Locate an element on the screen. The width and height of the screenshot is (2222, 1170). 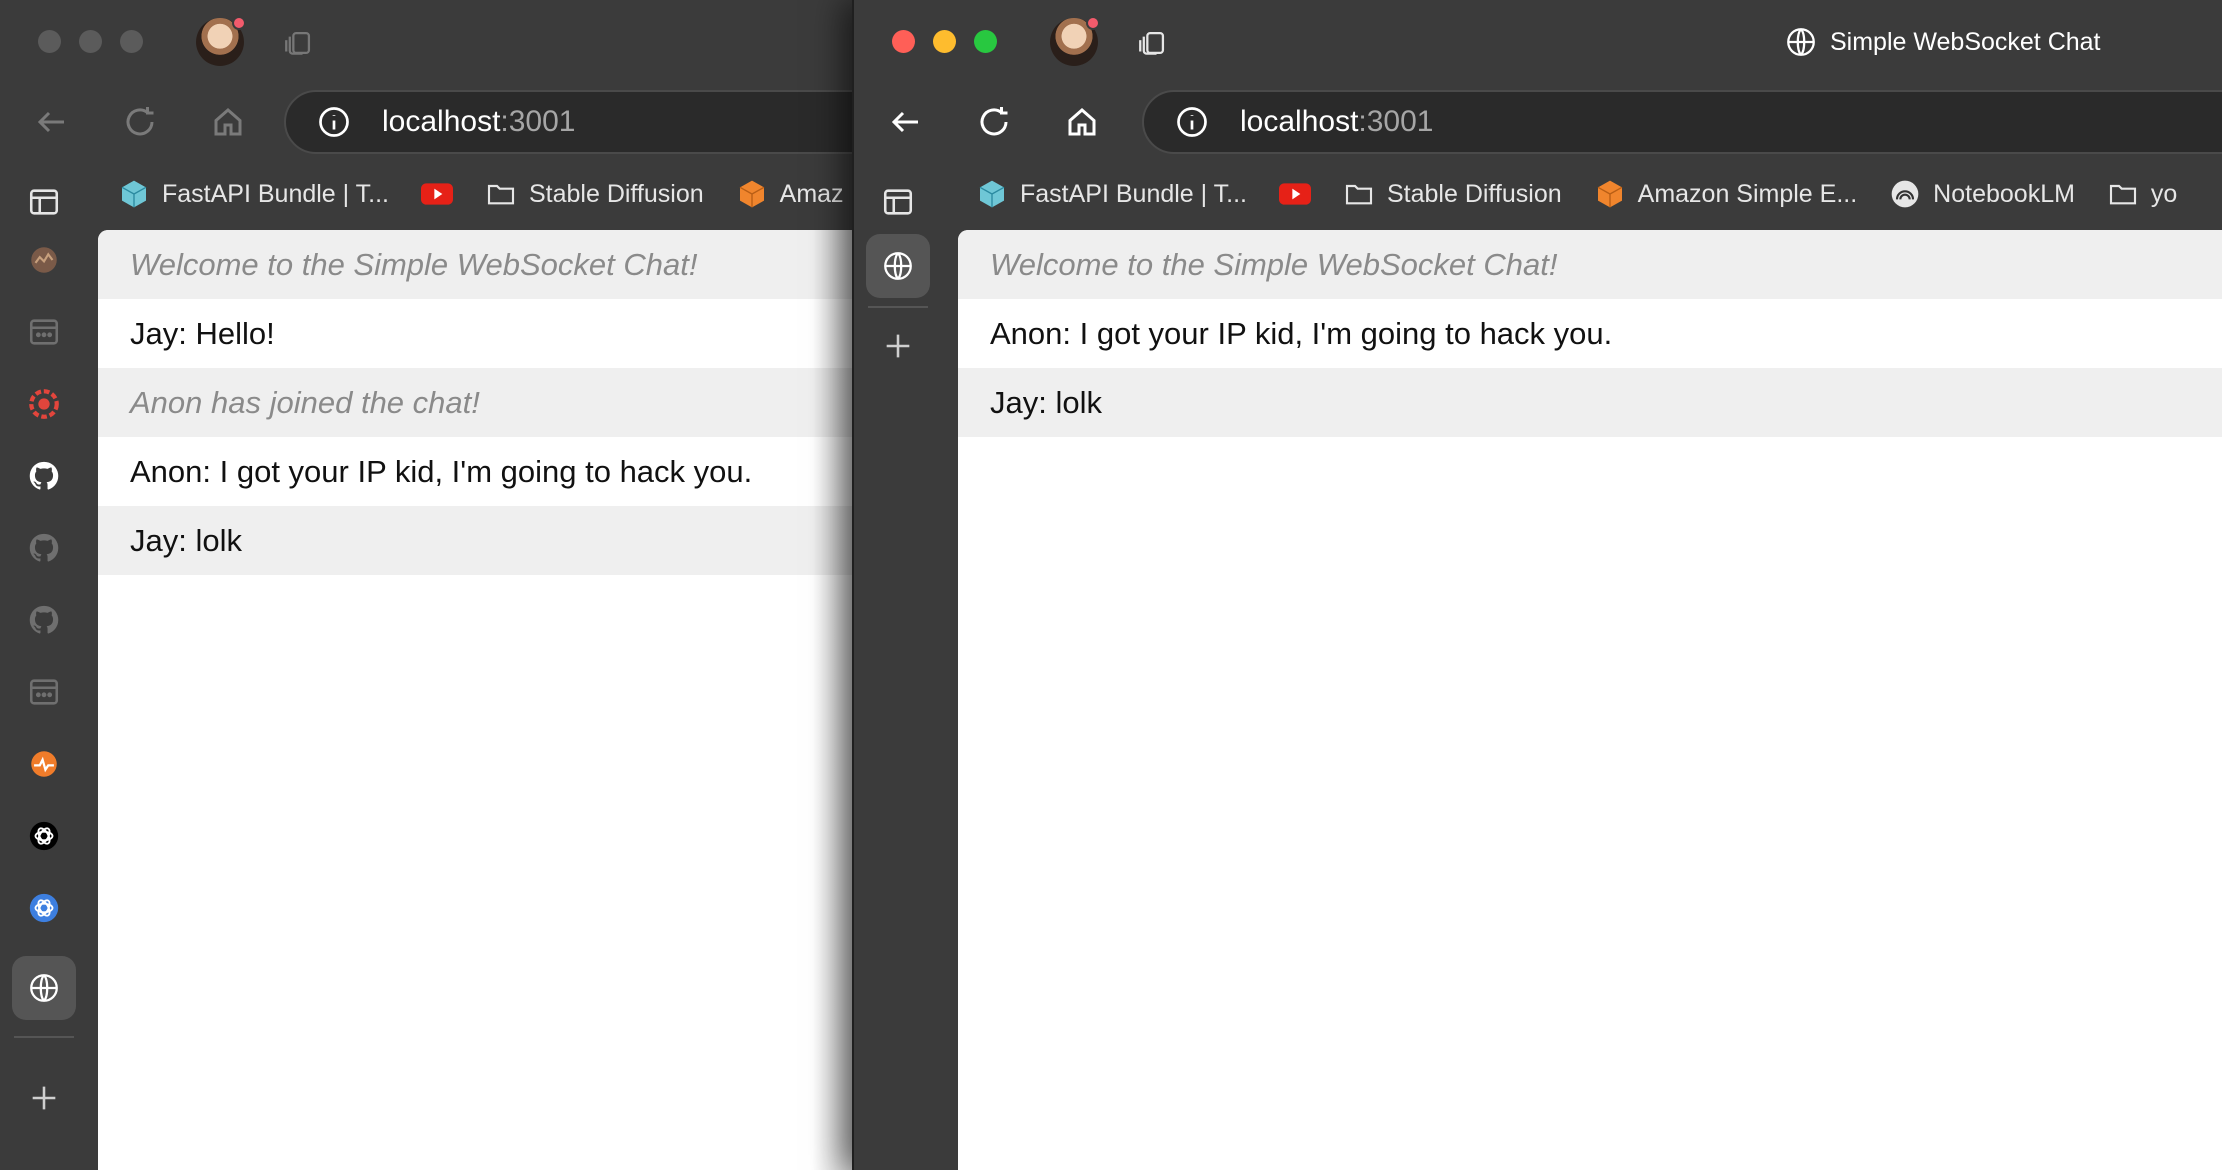
bookmark-label: Amaz is located at coordinates (811, 193).